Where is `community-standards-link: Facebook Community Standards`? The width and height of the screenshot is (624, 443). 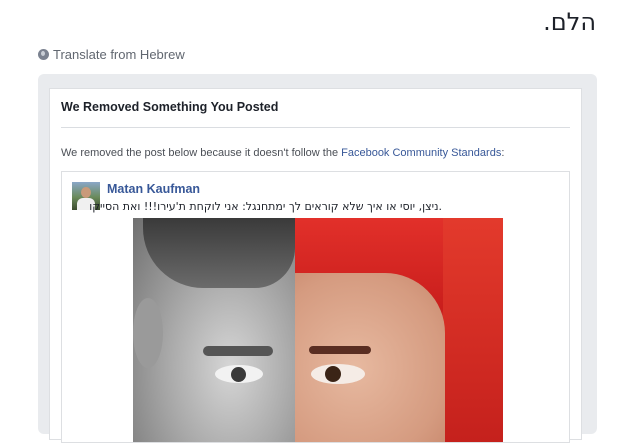
community-standards-link: Facebook Community Standards is located at coordinates (421, 153).